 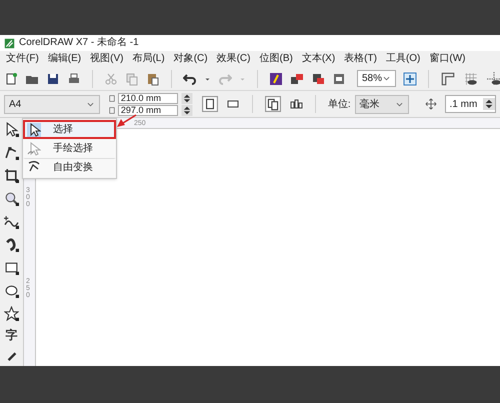 What do you see at coordinates (276, 59) in the screenshot?
I see `menu-item: 位图(B)` at bounding box center [276, 59].